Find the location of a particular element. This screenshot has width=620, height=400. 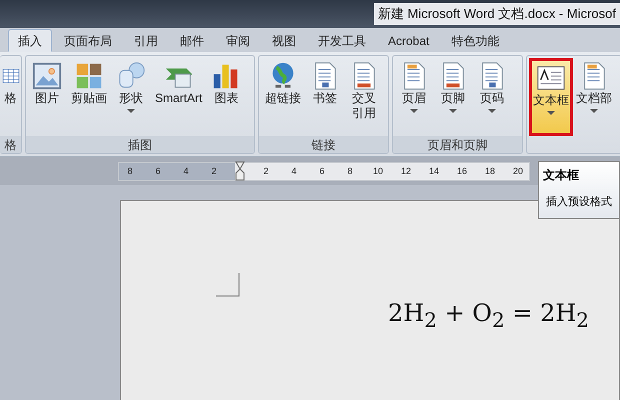

ribbon-button: SmartArt is located at coordinates (178, 97).